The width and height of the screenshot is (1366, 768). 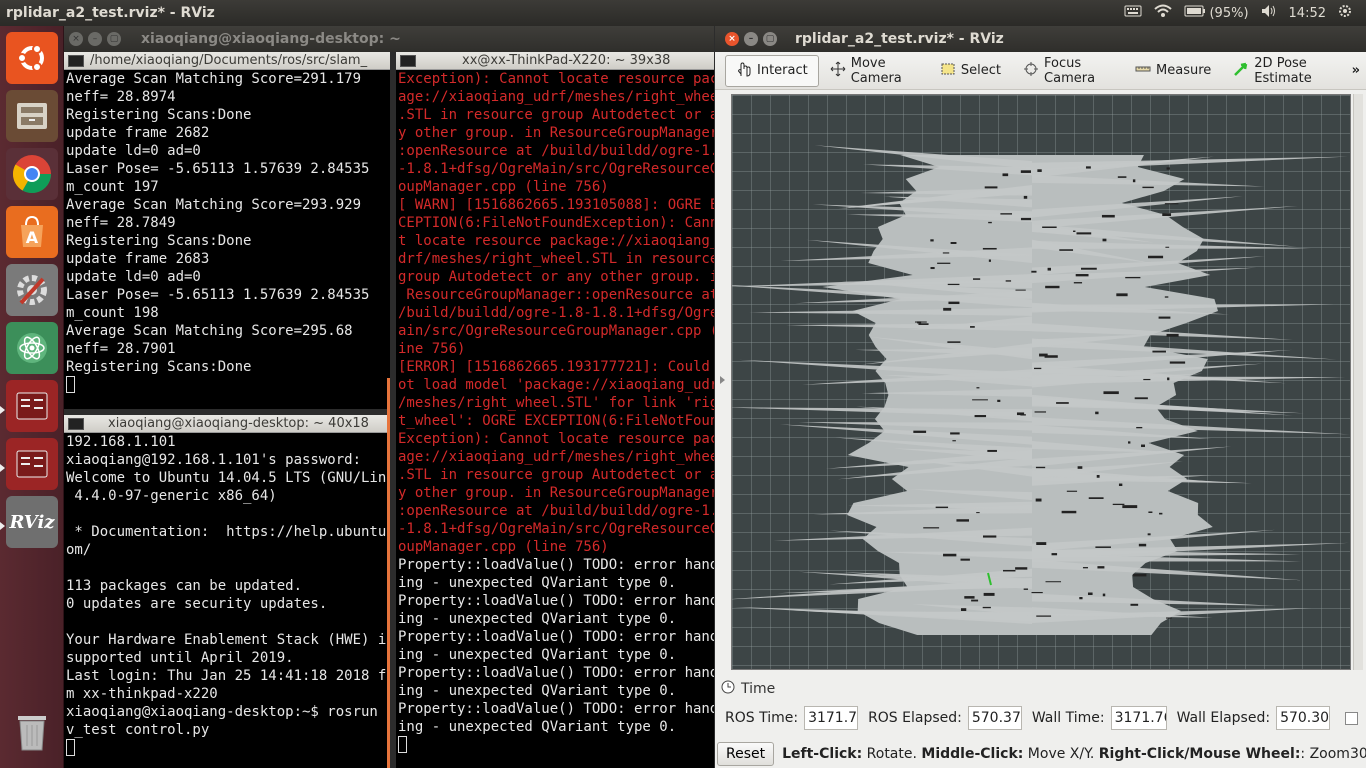 I want to click on interact-tool-button: Interact, so click(x=772, y=70).